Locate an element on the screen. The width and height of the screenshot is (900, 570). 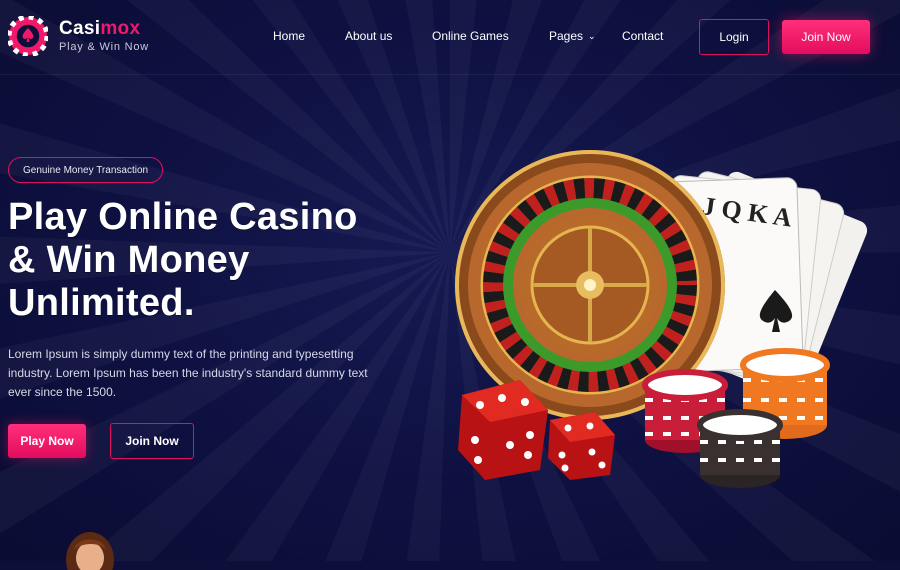
nav-pages-label: Pages is located at coordinates (566, 36).